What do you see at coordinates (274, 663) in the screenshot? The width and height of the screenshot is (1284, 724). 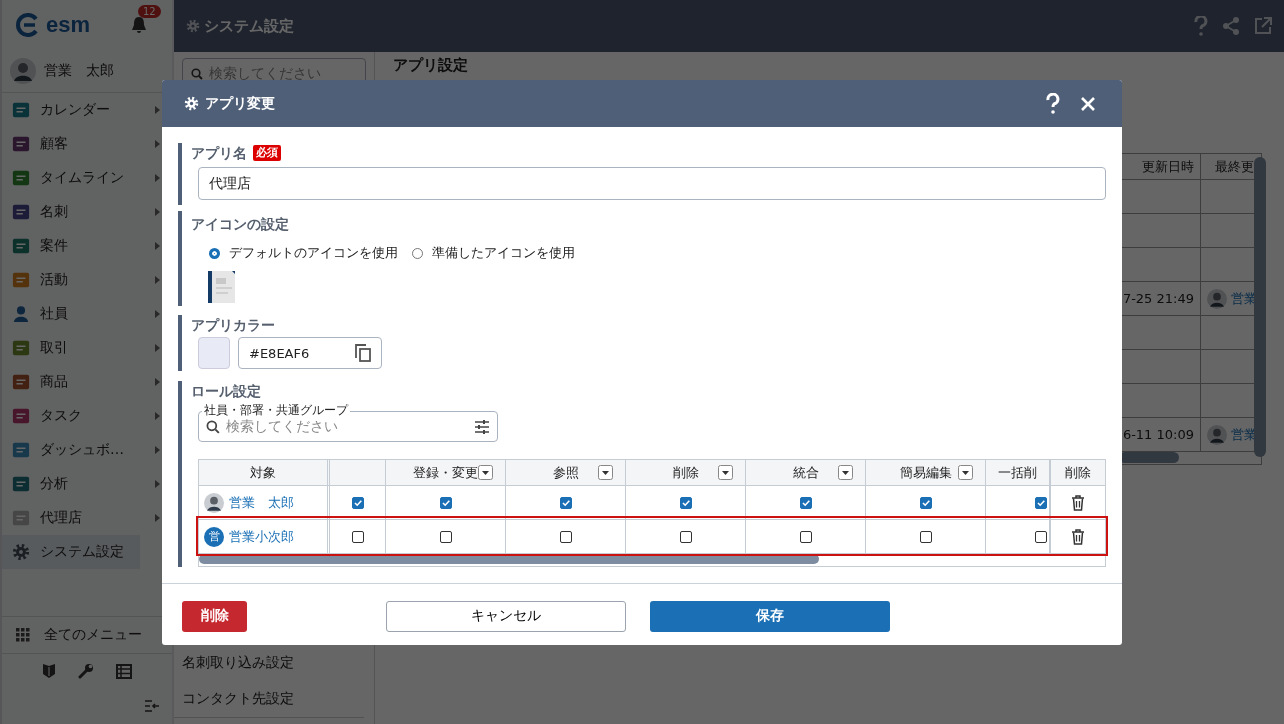 I see `settings-menu-item: 名刺取り込み設定` at bounding box center [274, 663].